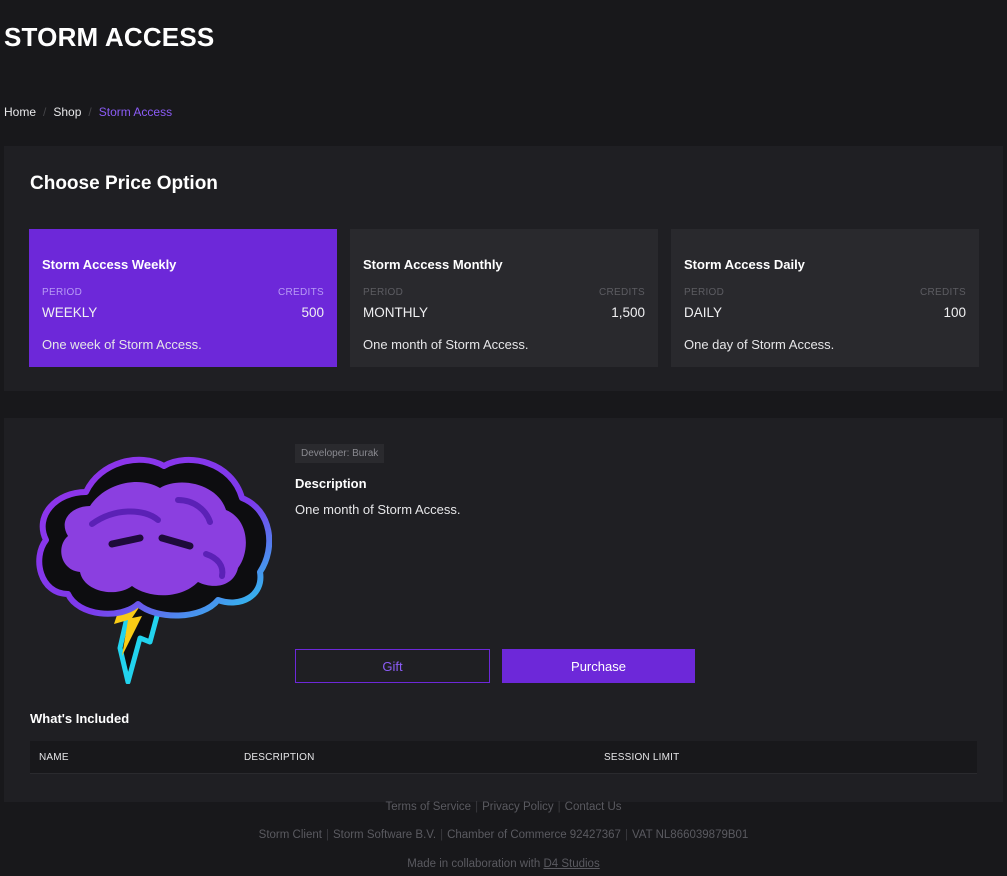 This screenshot has height=876, width=1007. Describe the element at coordinates (518, 807) in the screenshot. I see `privacy-policy-link: Privacy Policy` at that location.